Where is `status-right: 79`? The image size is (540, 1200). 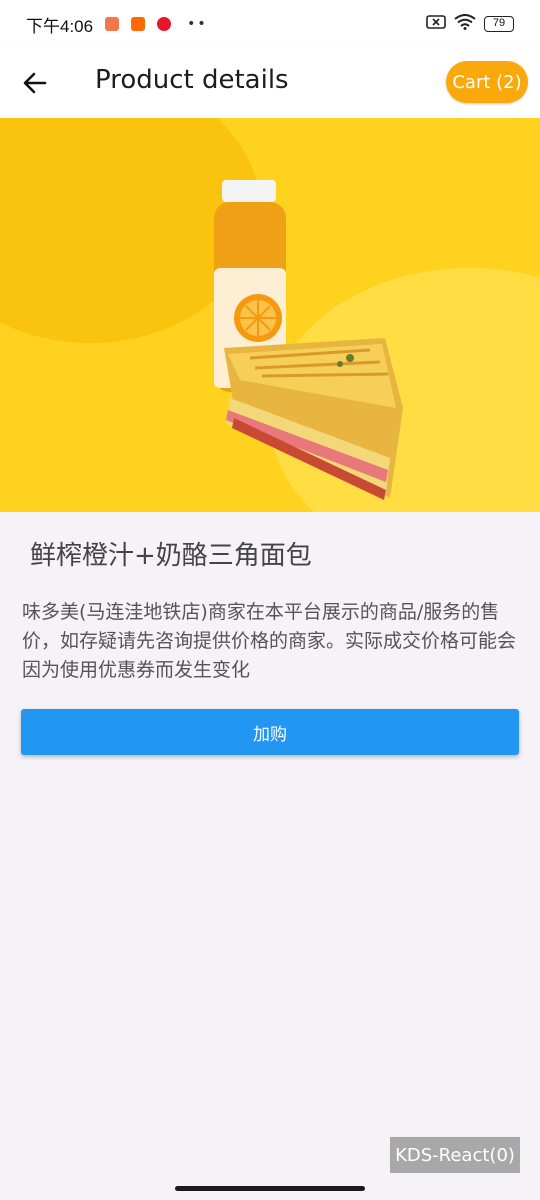 status-right: 79 is located at coordinates (470, 24).